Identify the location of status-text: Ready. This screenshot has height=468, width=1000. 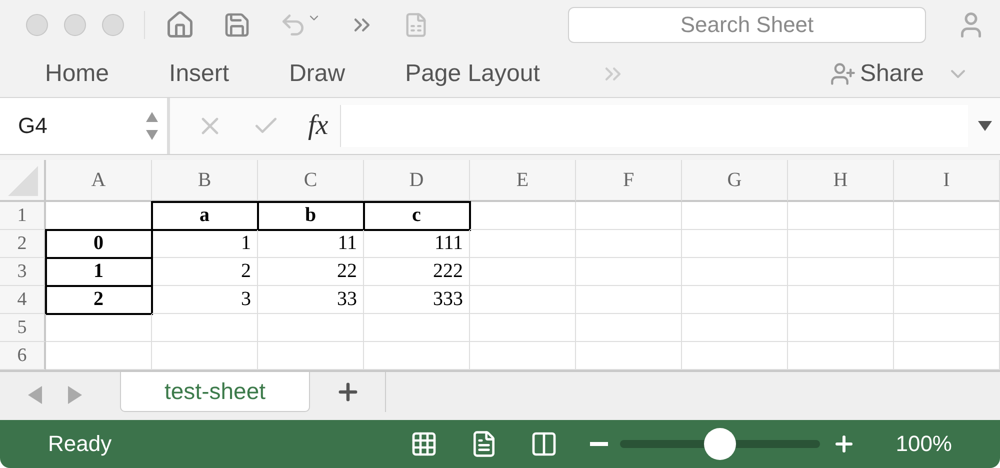
(80, 444).